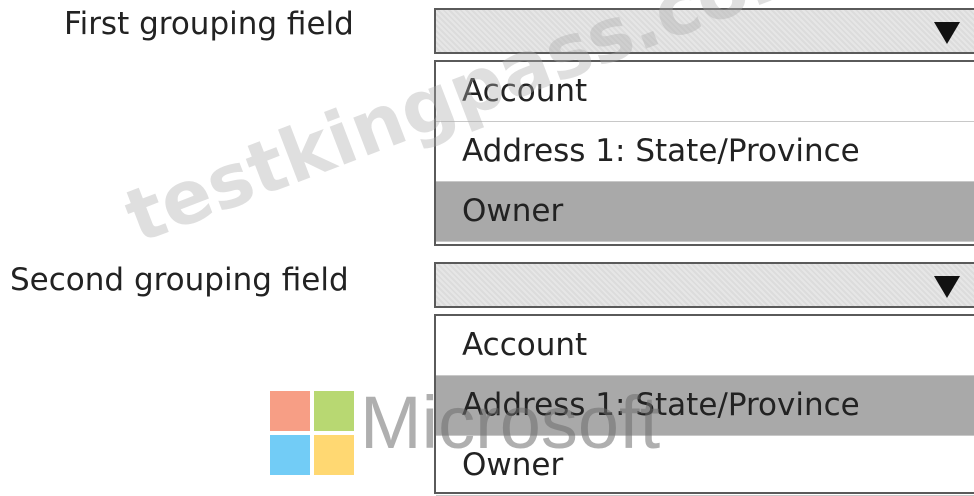 This screenshot has height=496, width=974. What do you see at coordinates (290, 455) in the screenshot?
I see `logo-blue-square` at bounding box center [290, 455].